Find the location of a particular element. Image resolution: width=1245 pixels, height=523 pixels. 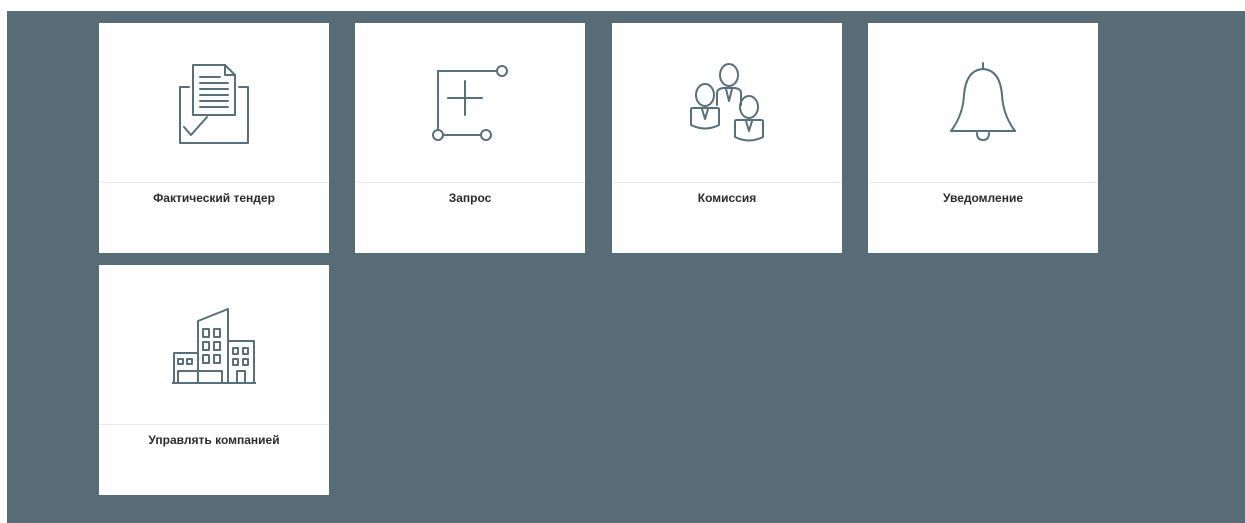

tender-document-icon is located at coordinates (214, 103).